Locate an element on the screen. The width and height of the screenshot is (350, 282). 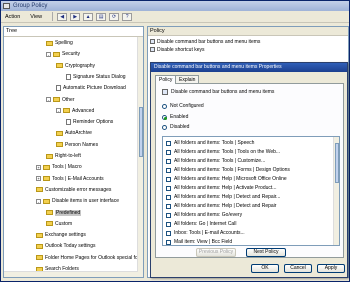
tree-item: Signature Status Dialog is located at coordinates (96, 77).